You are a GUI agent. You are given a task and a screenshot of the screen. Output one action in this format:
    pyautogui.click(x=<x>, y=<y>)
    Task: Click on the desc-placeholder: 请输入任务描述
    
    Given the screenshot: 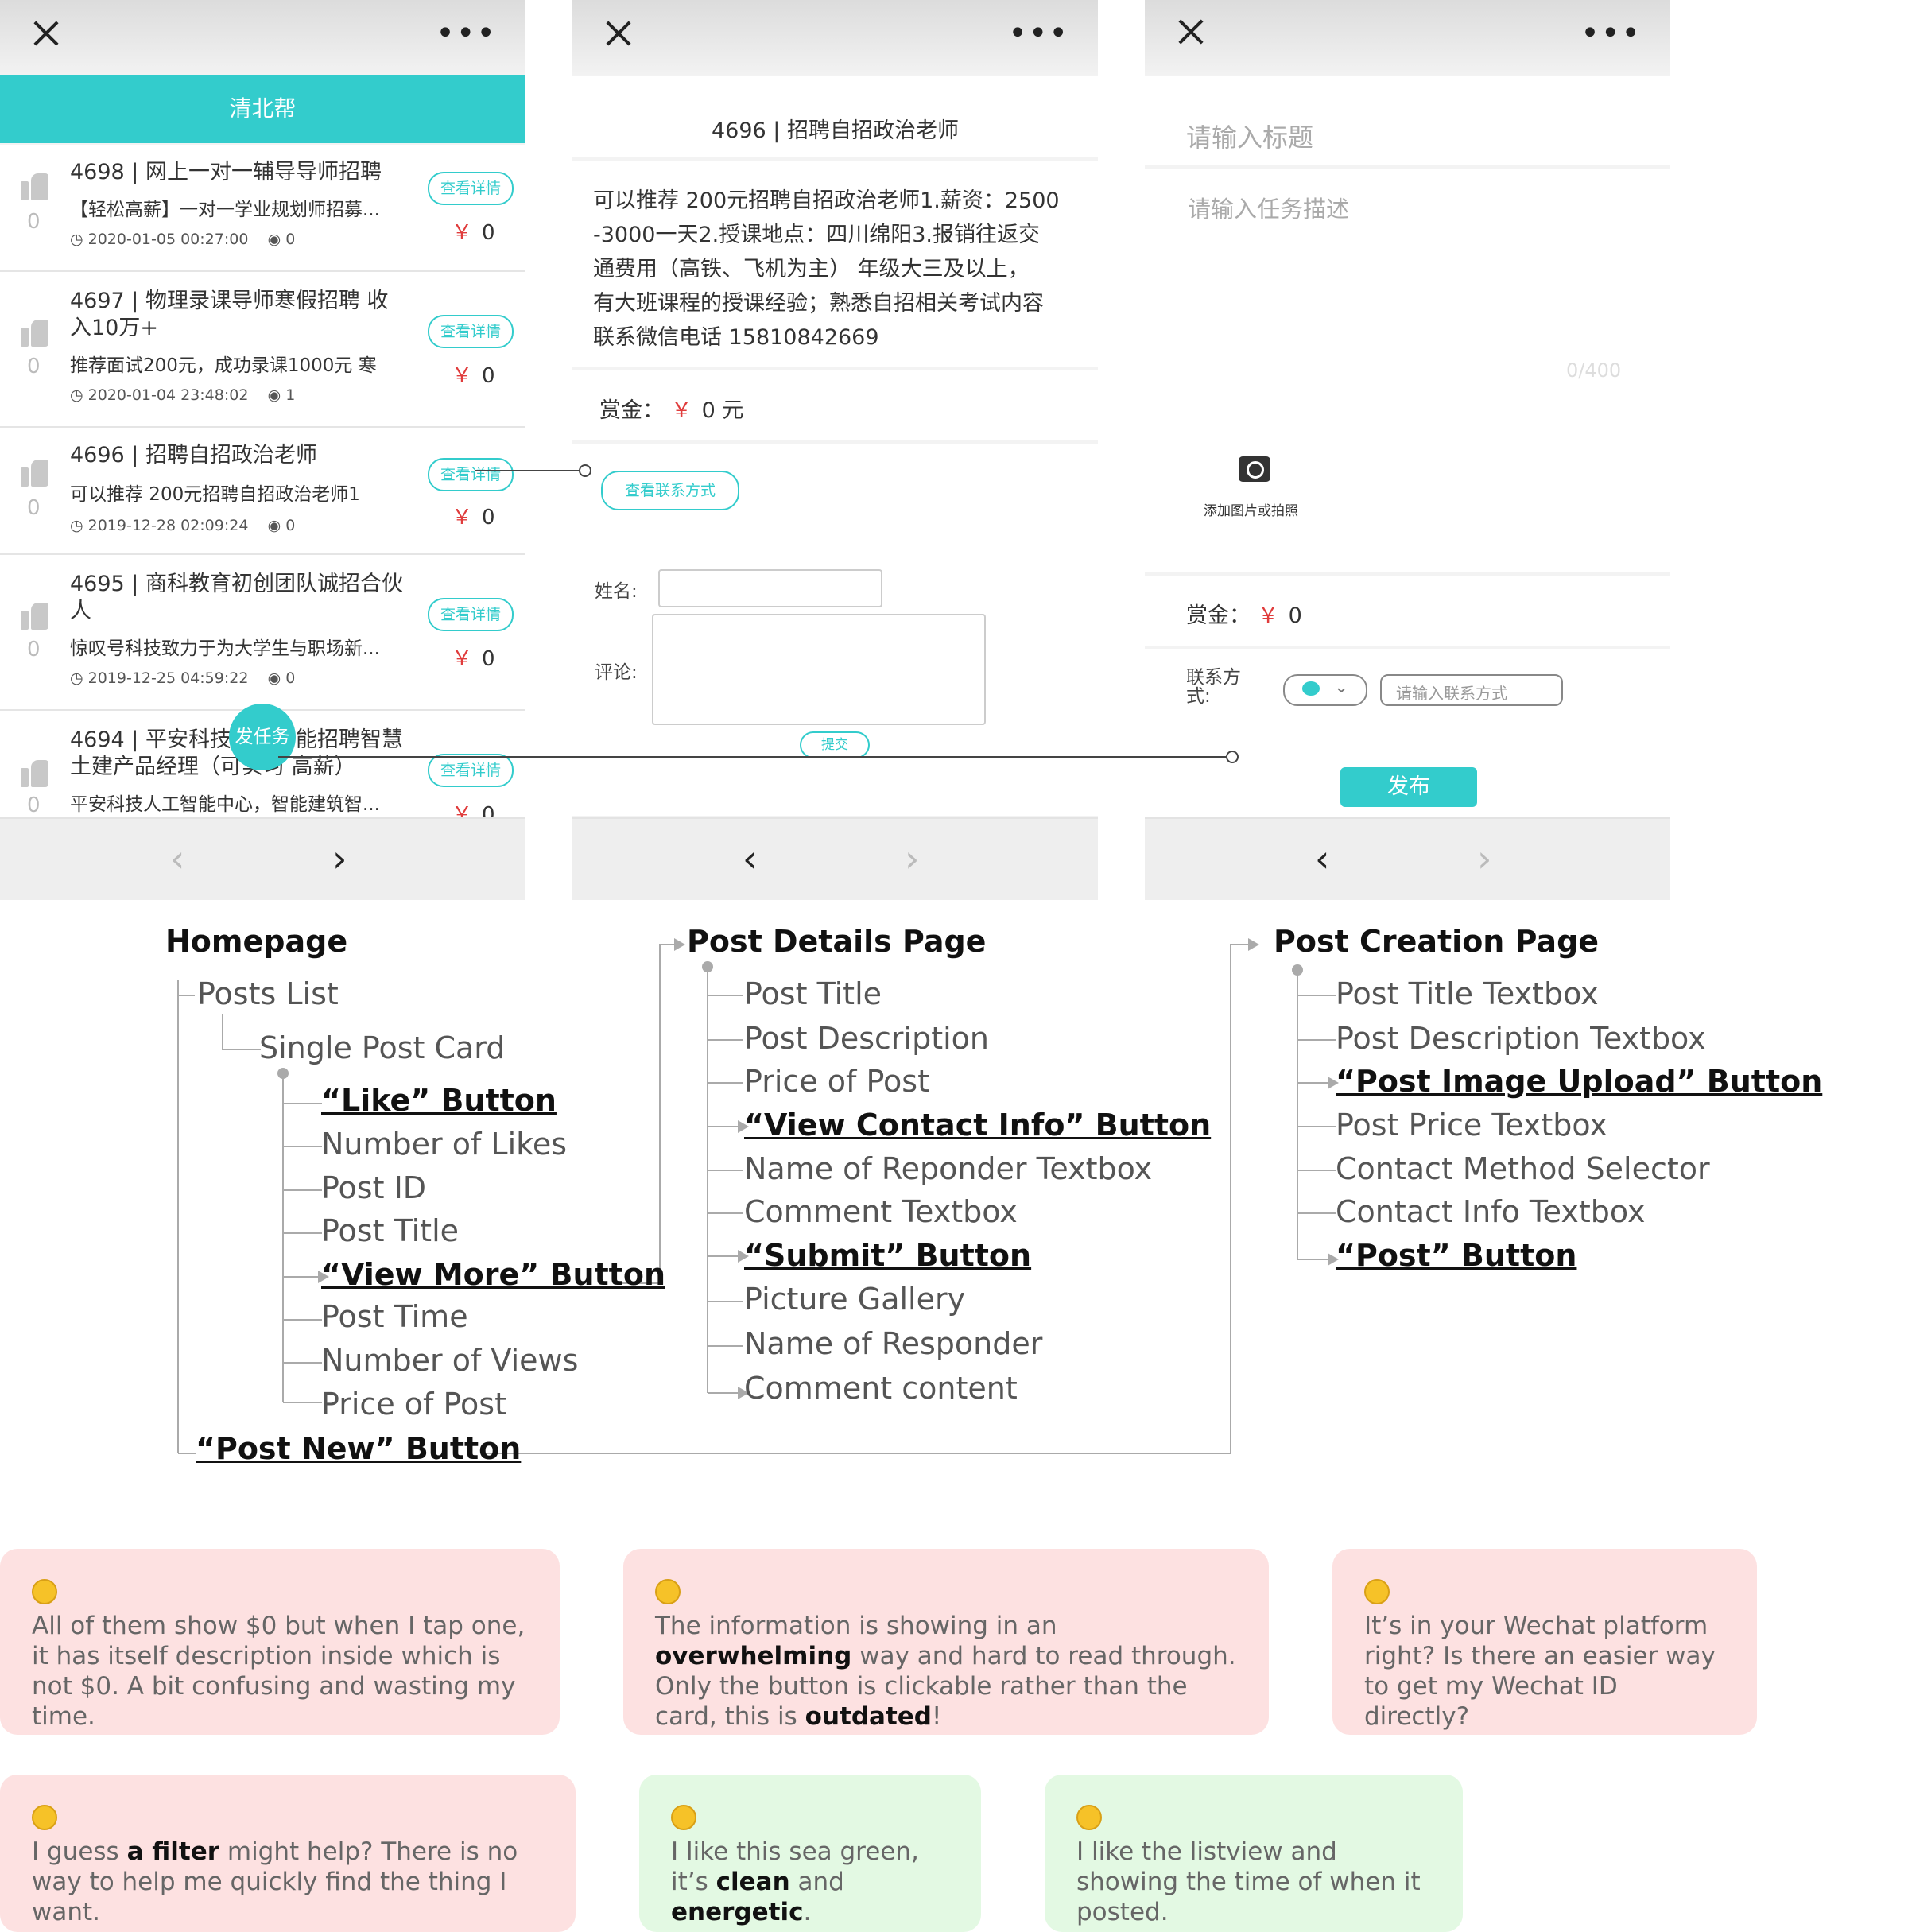 What is the action you would take?
    pyautogui.click(x=1269, y=210)
    